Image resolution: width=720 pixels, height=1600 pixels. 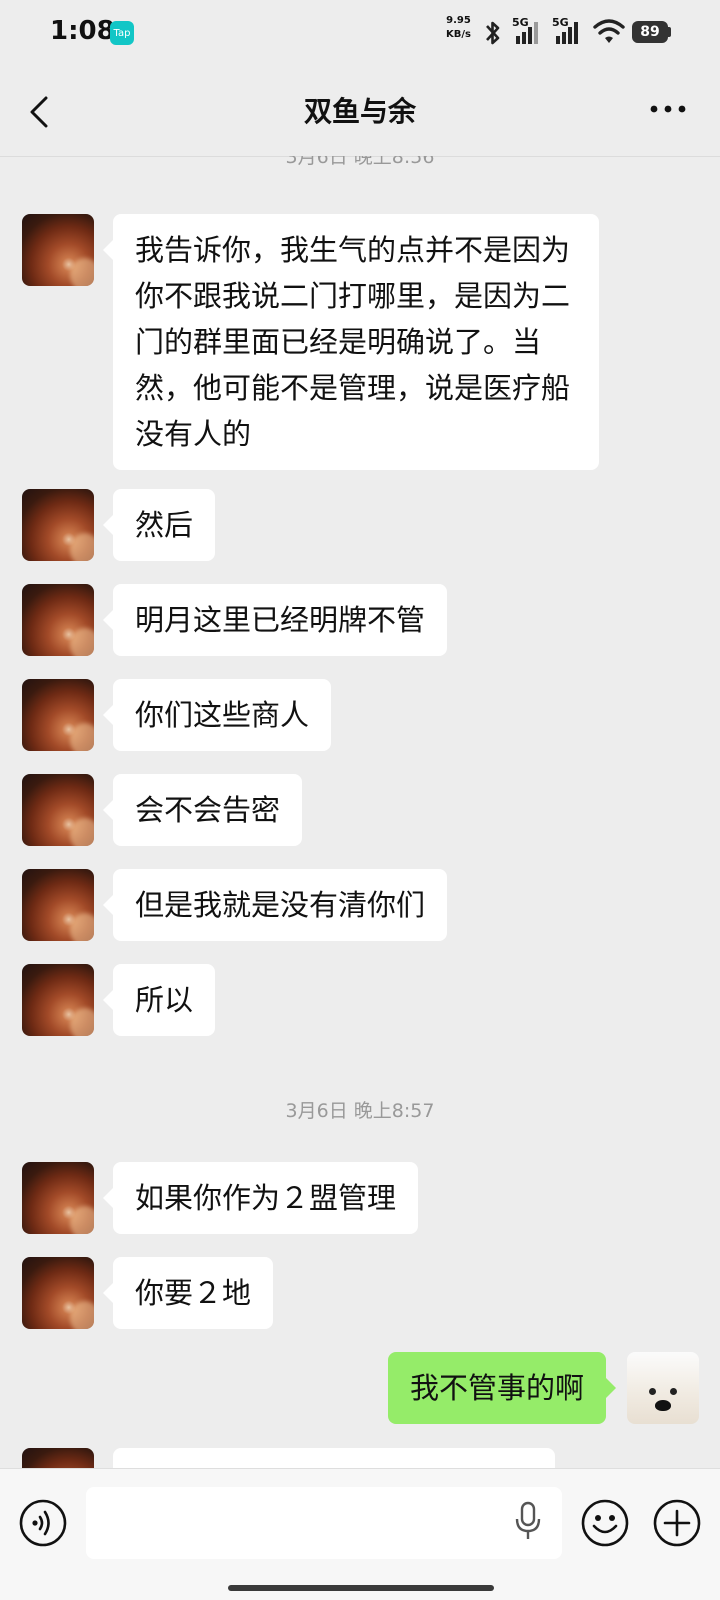 What do you see at coordinates (159, 1000) in the screenshot?
I see `message-bubble: 所以` at bounding box center [159, 1000].